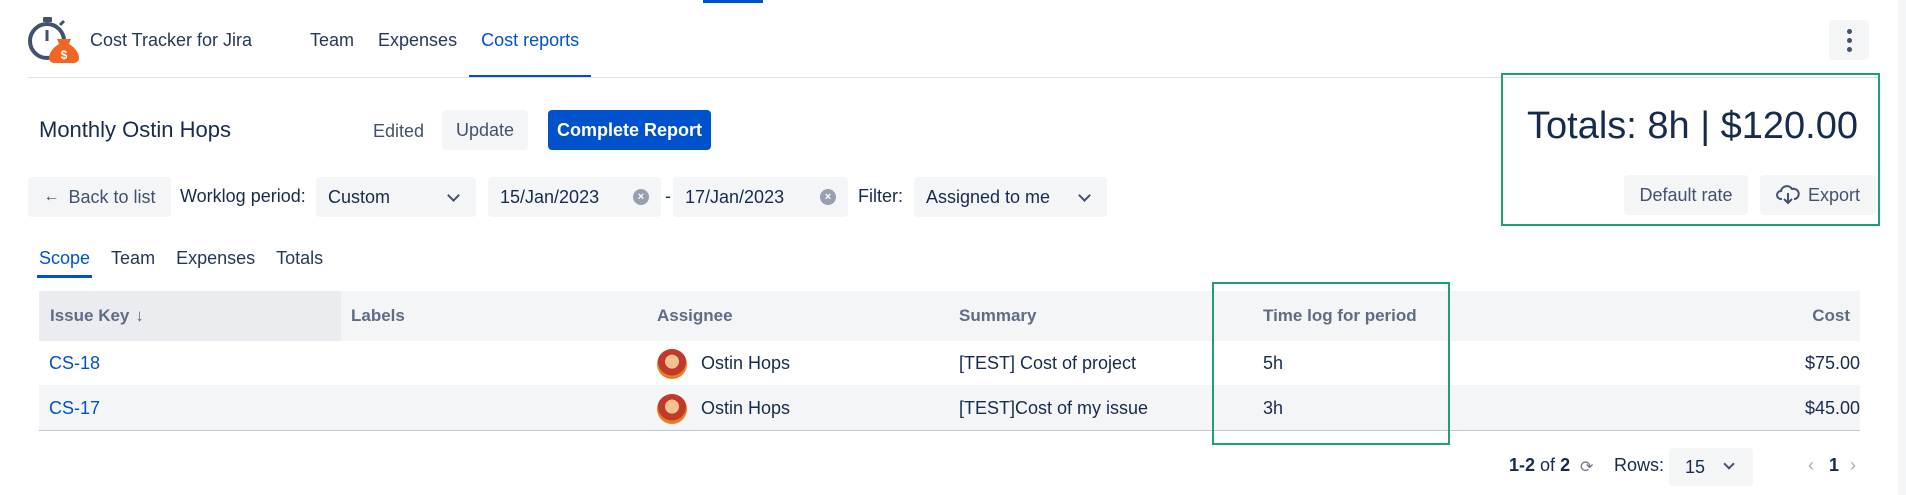 This screenshot has width=1906, height=495. I want to click on export-label: Export, so click(1834, 194).